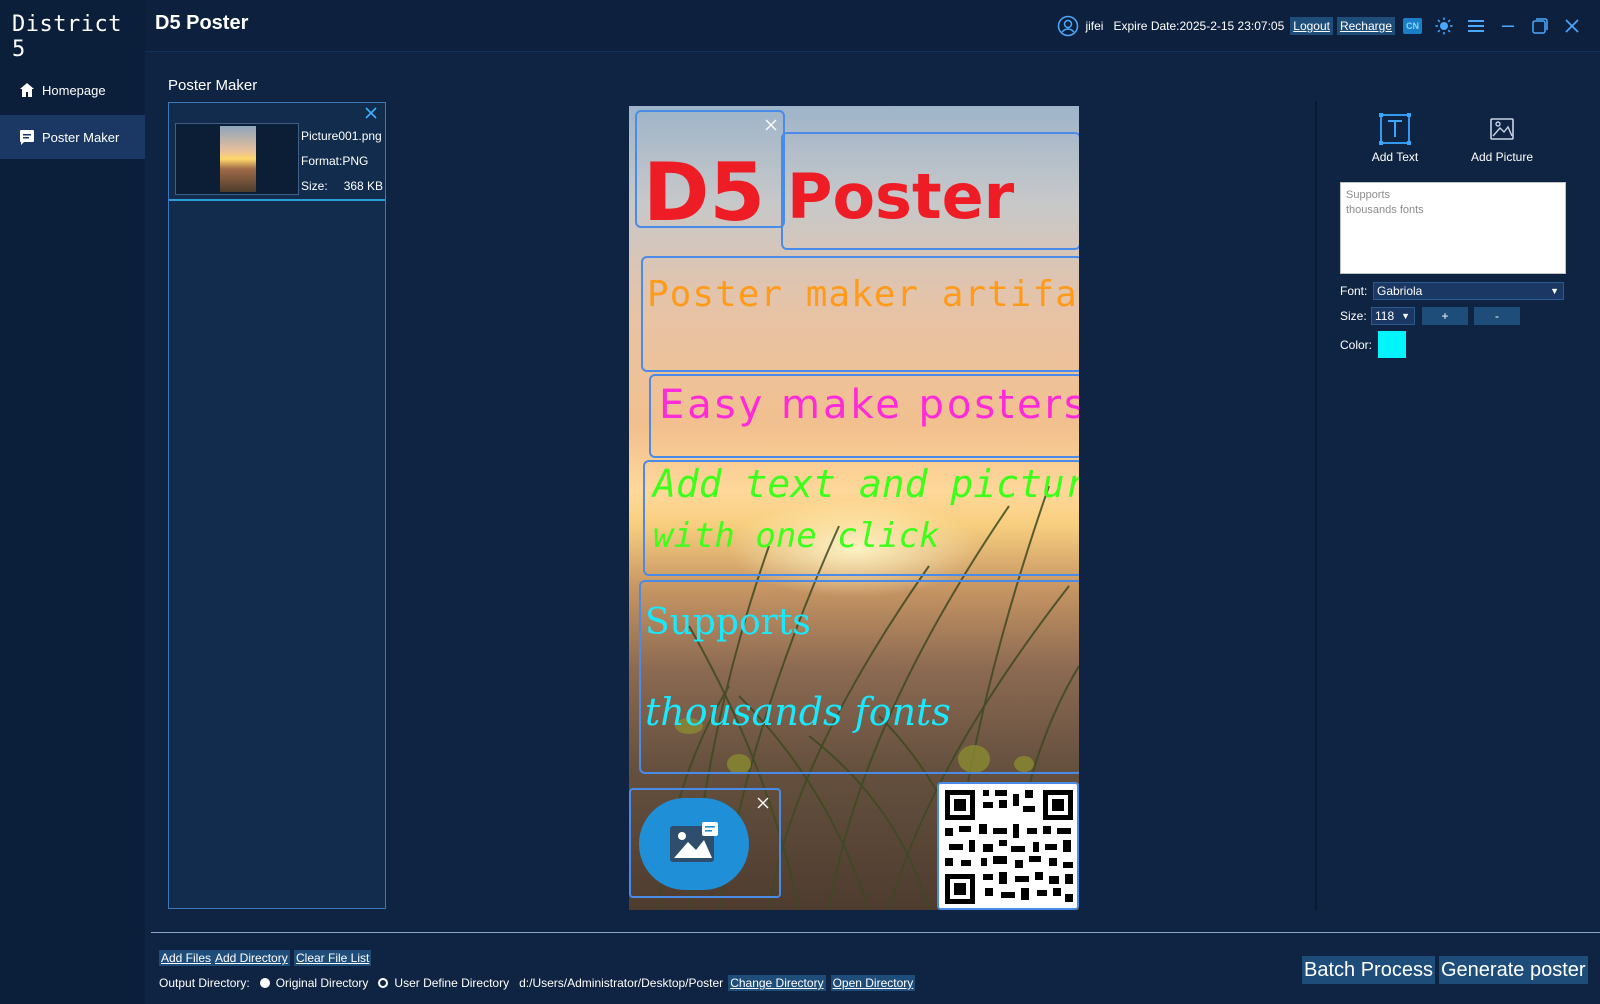  I want to click on font-select-value: Gabriola, so click(1400, 291).